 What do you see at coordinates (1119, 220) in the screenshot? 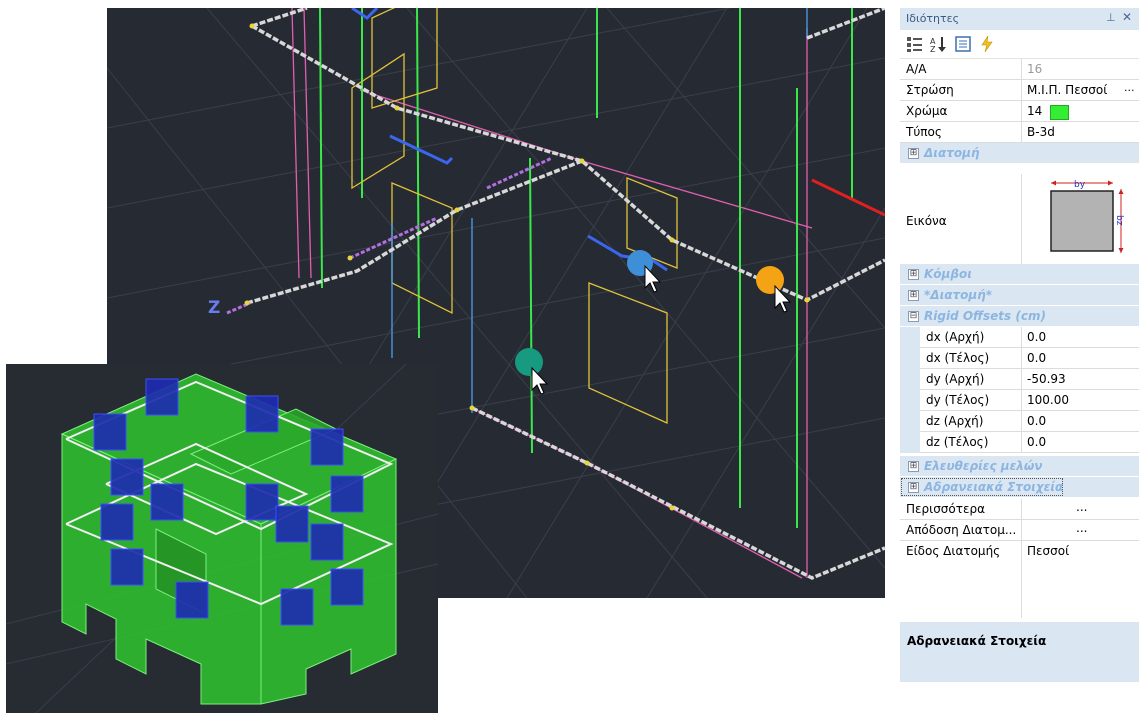
I see `bz-label: bz` at bounding box center [1119, 220].